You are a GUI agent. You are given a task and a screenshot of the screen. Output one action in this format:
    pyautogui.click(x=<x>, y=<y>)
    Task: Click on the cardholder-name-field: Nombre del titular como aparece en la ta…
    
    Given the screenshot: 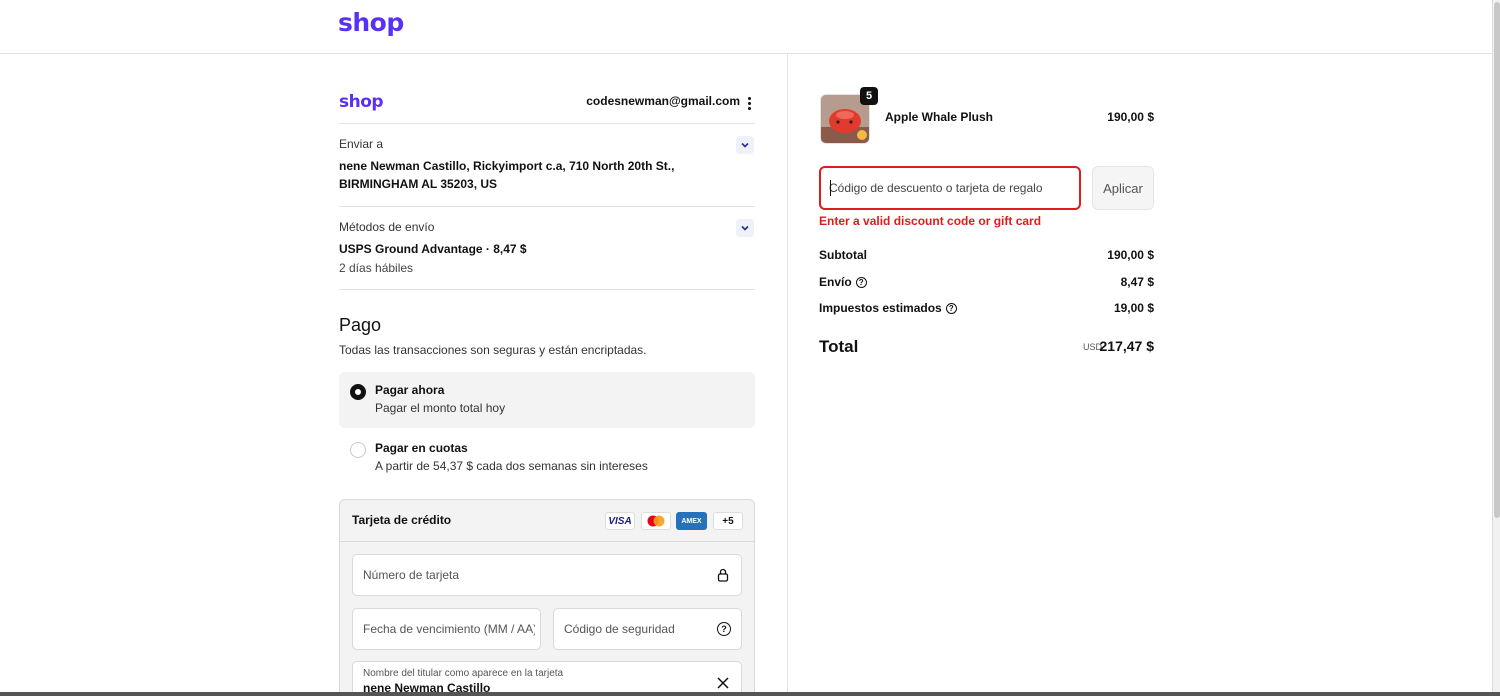 What is the action you would take?
    pyautogui.click(x=547, y=678)
    